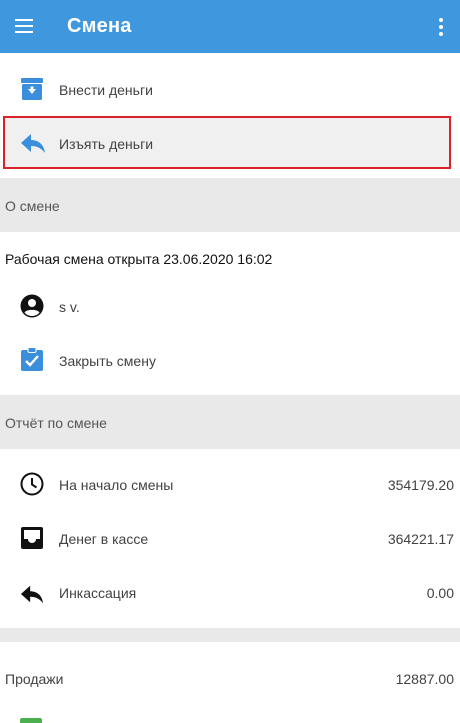  I want to click on report-row-collection: Инкассация 0.00, so click(230, 593).